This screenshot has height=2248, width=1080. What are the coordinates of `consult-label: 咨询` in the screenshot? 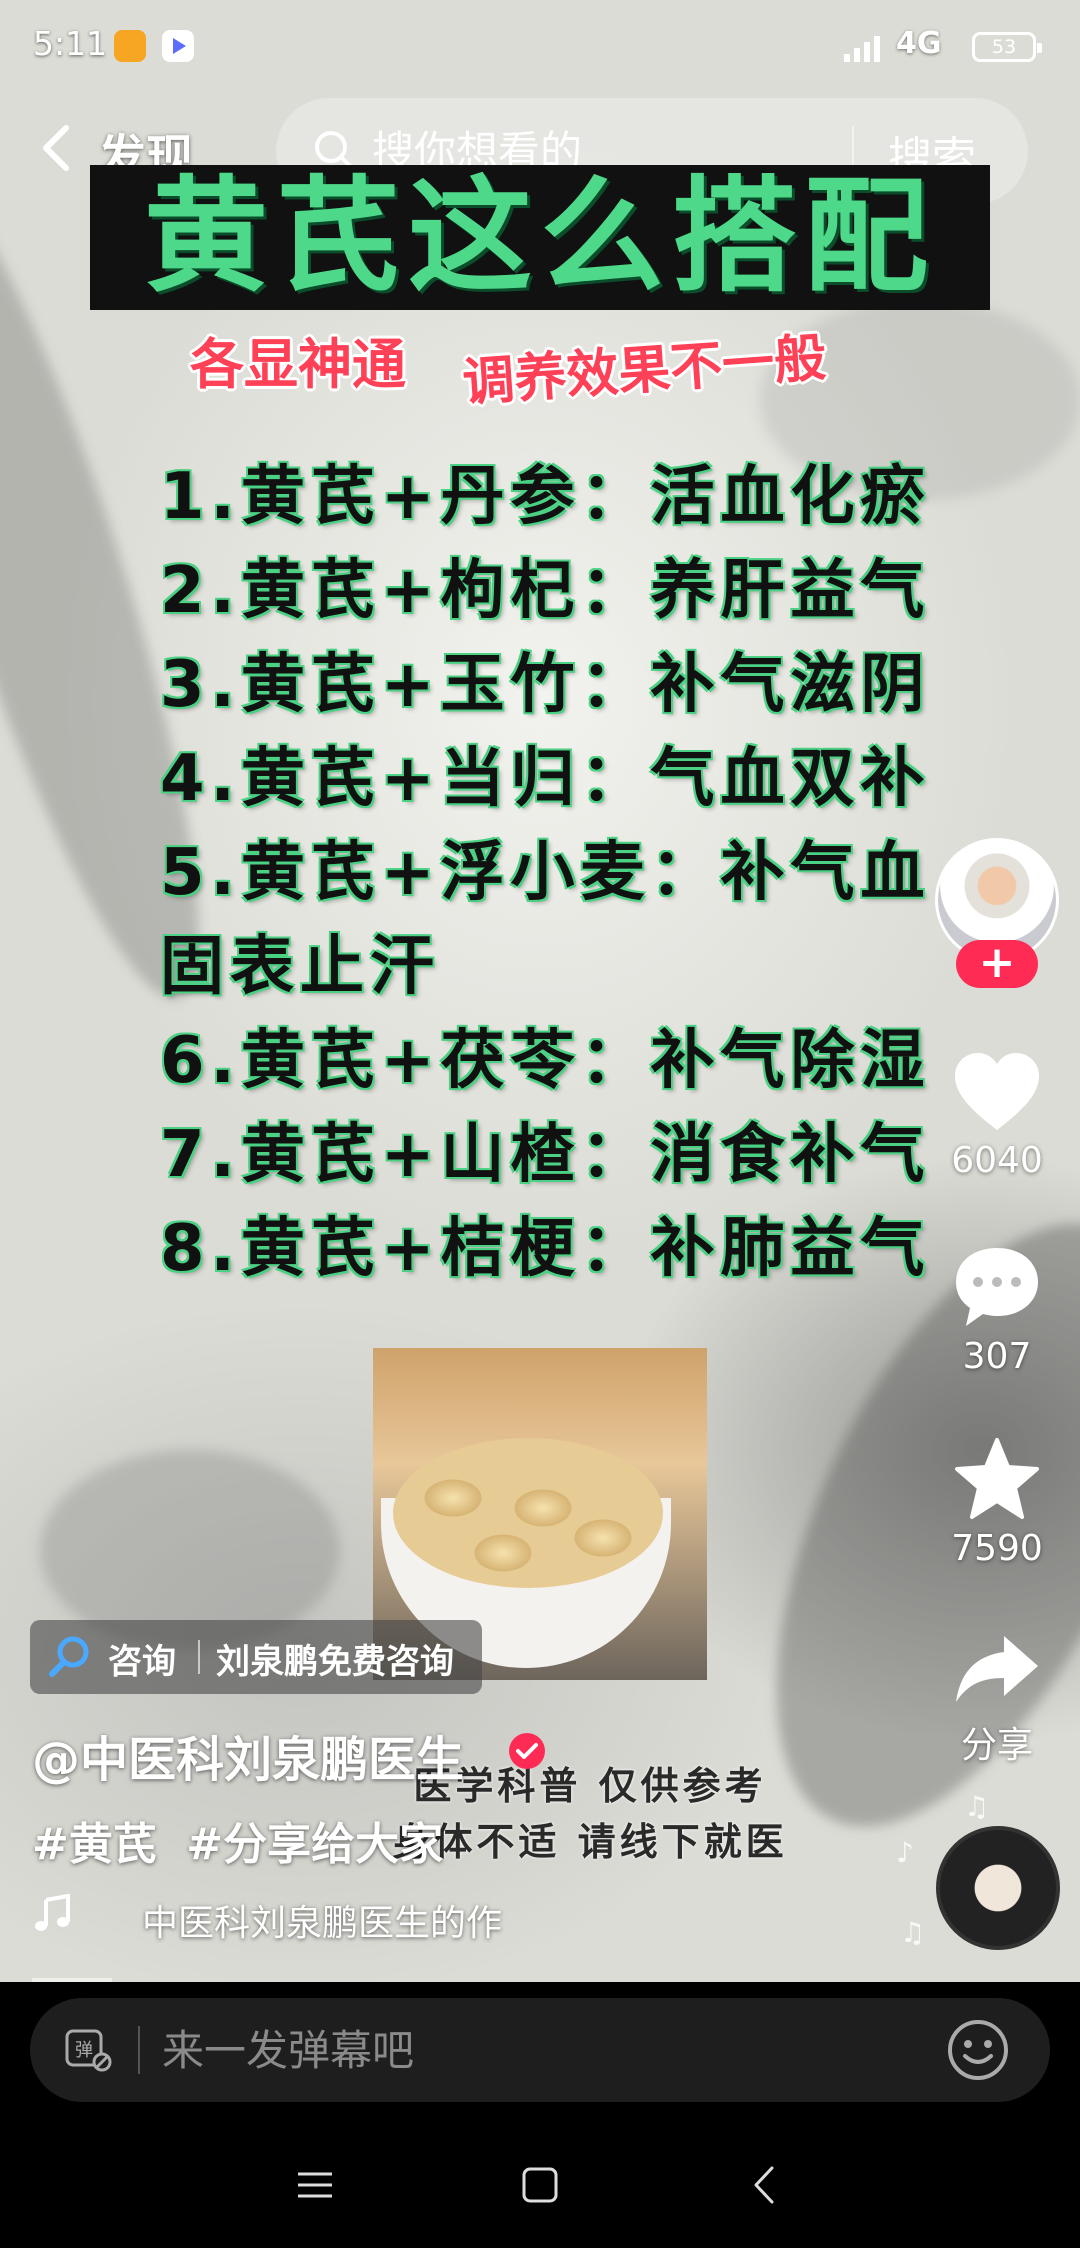 It's located at (142, 1662).